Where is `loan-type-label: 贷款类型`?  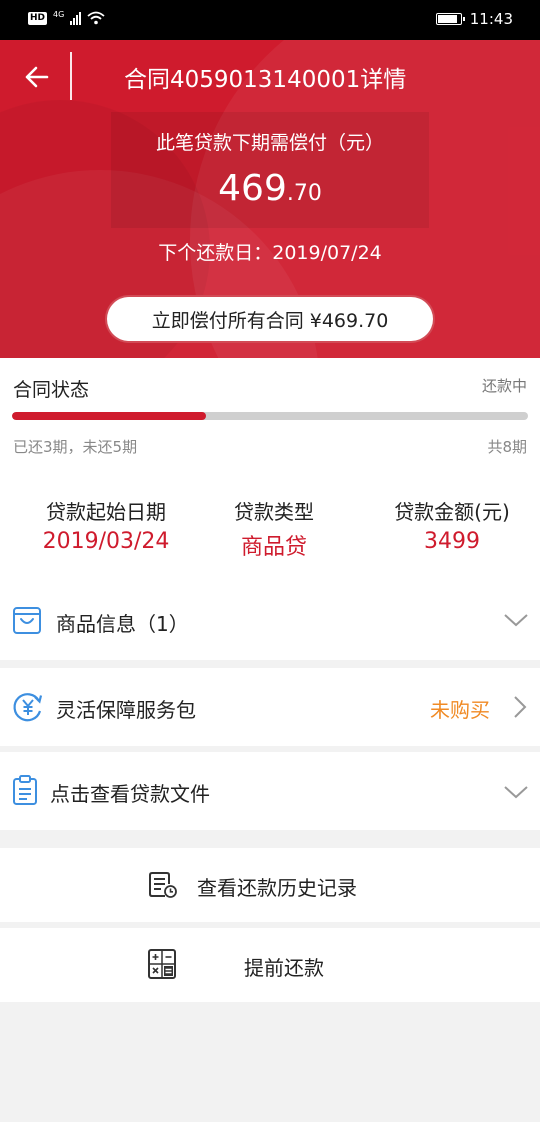 loan-type-label: 贷款类型 is located at coordinates (274, 512).